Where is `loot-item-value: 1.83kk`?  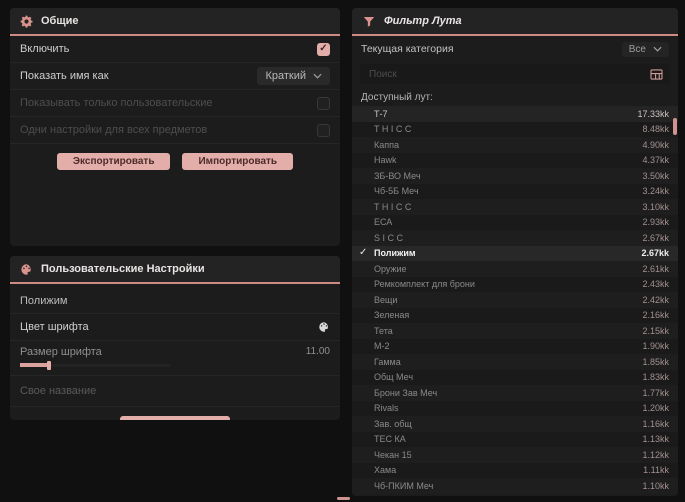 loot-item-value: 1.83kk is located at coordinates (655, 377).